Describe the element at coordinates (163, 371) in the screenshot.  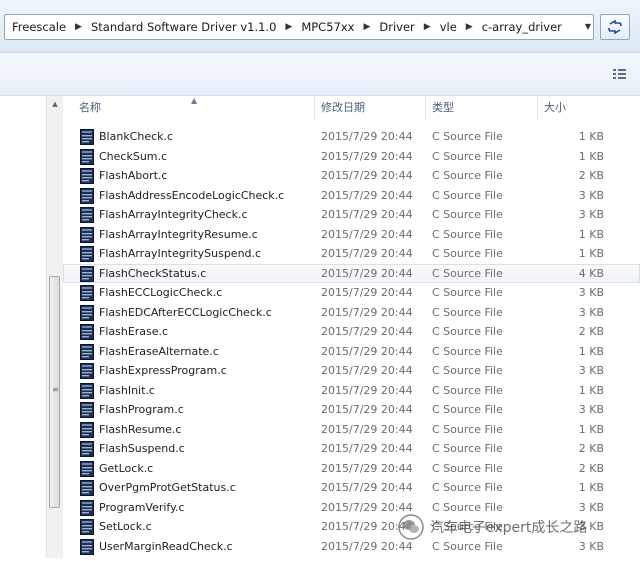
I see `file-name: FlashExpressProgram.c` at that location.